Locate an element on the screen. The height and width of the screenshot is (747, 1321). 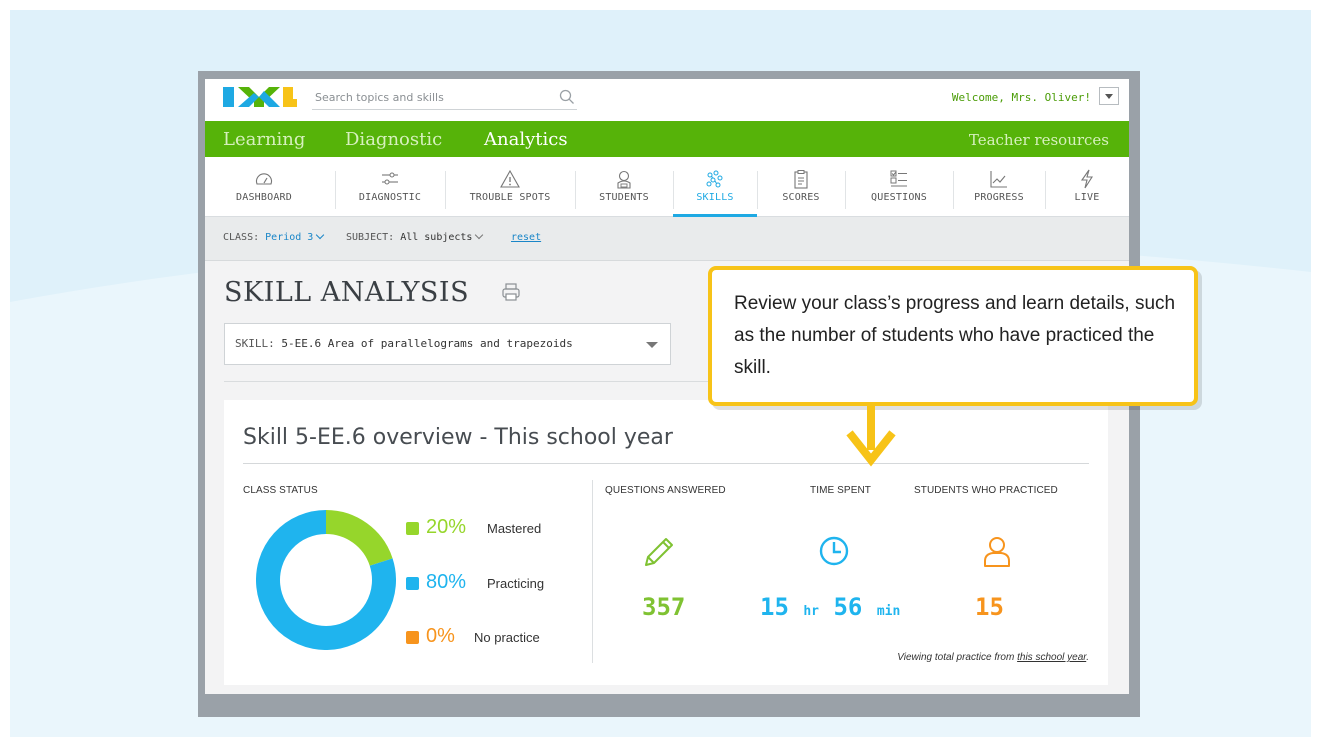
tab-live: LIVE is located at coordinates (1087, 187).